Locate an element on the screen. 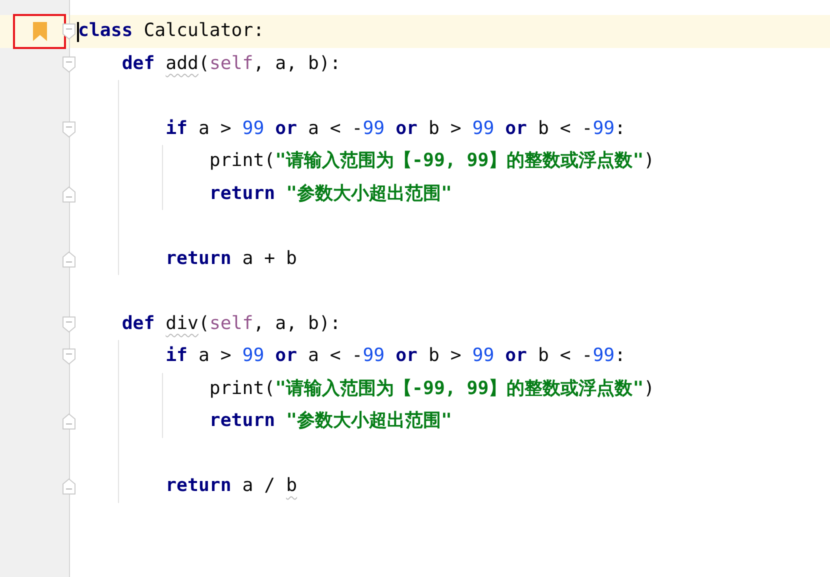 This screenshot has height=577, width=830. code-line: def add(self, a, b): is located at coordinates (231, 64).